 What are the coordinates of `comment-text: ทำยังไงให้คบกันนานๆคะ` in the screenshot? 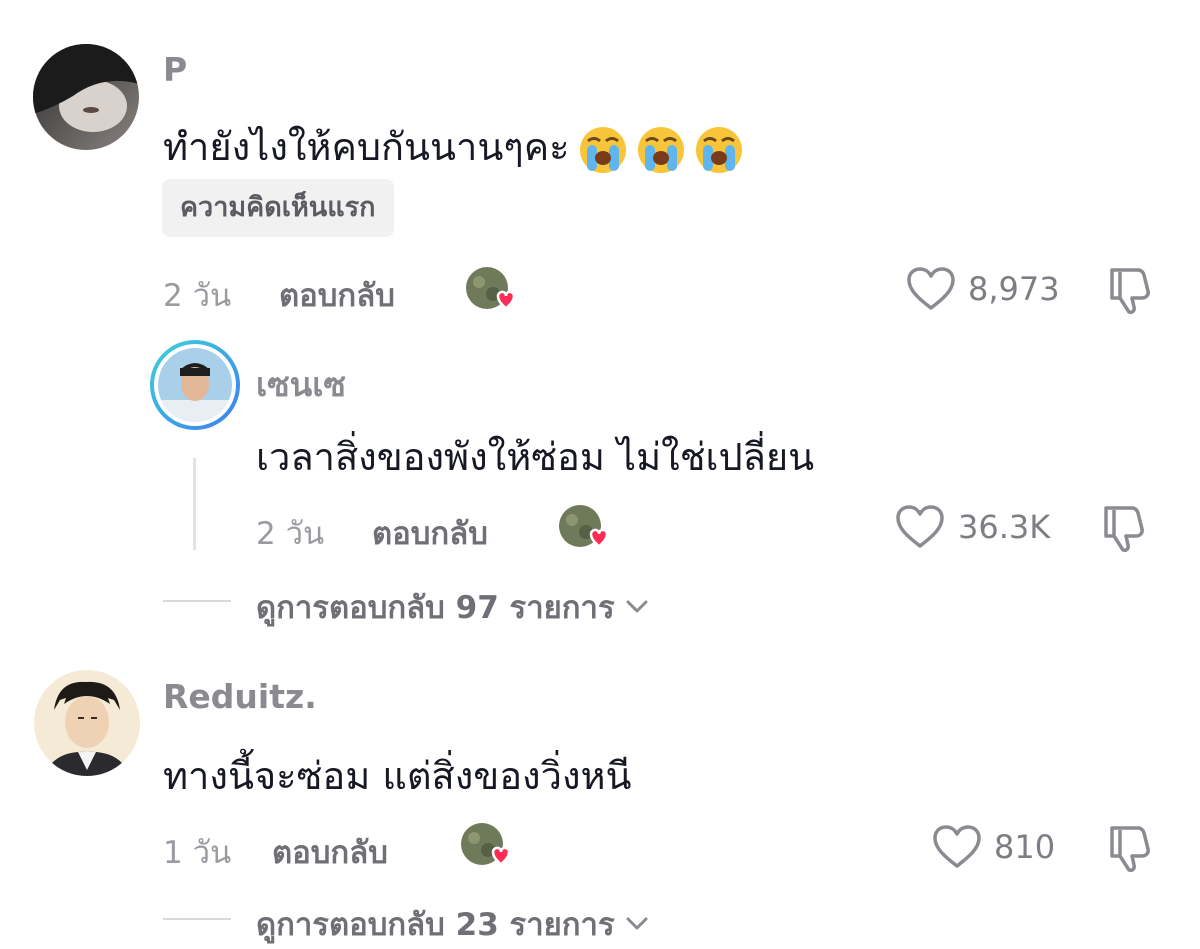 It's located at (453, 146).